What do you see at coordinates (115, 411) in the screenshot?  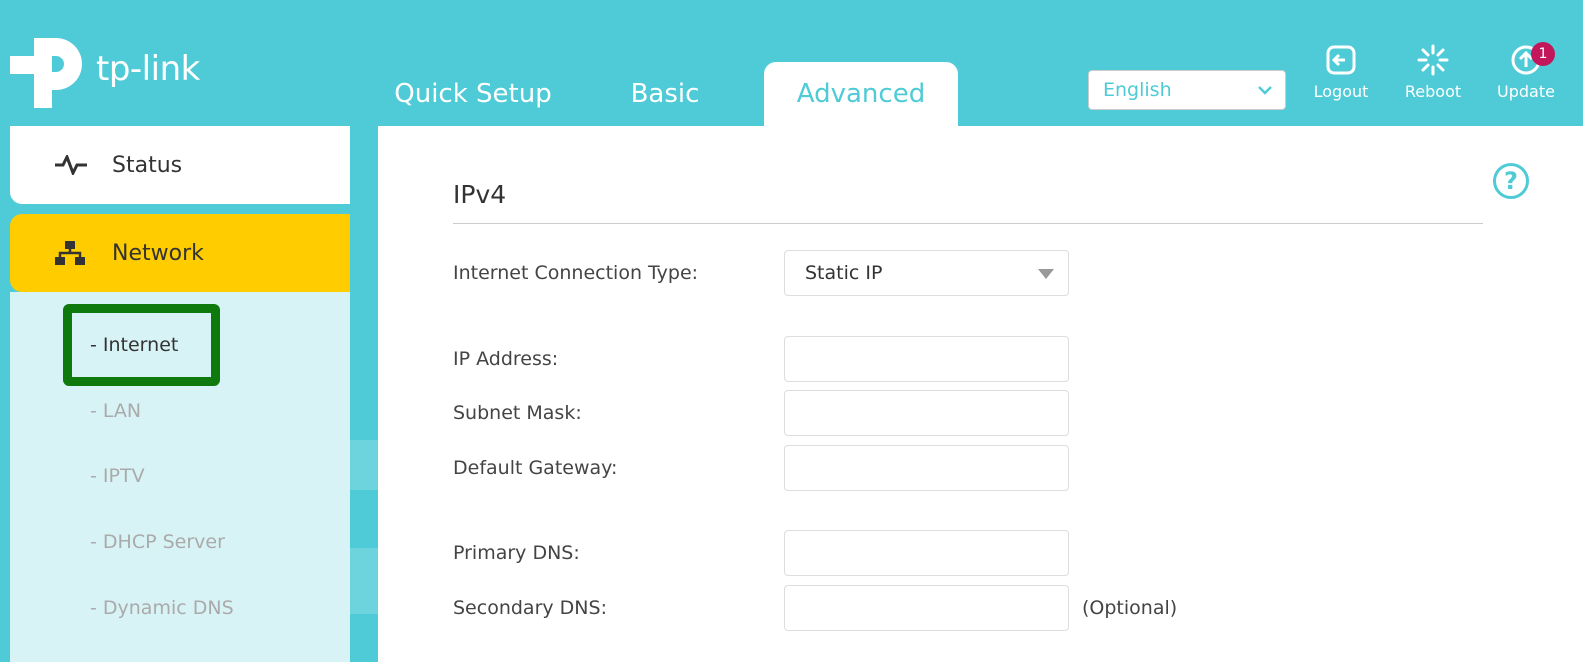 I see `sidebar-subitem-lan: - LAN` at bounding box center [115, 411].